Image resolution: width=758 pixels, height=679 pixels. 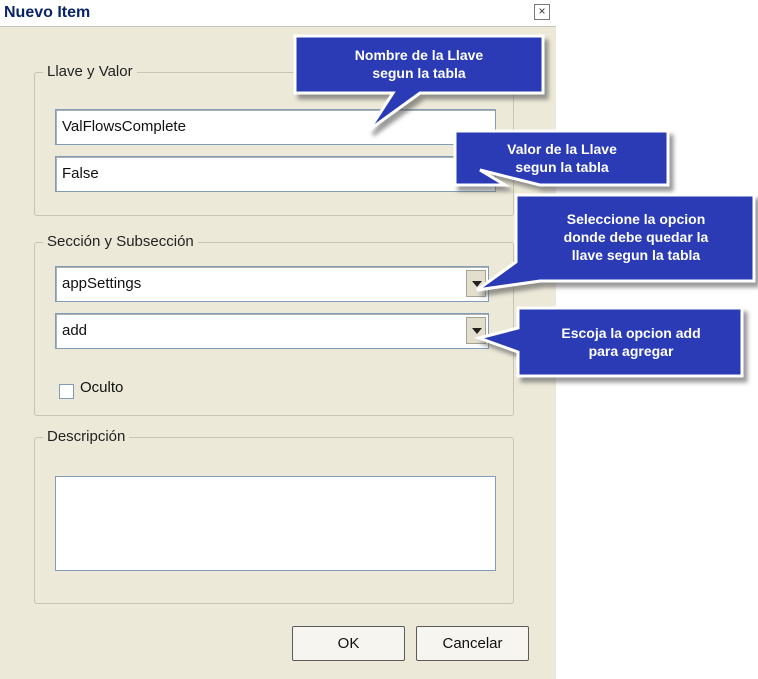 What do you see at coordinates (278, 13) in the screenshot?
I see `title-bar: Nuevo Item ×` at bounding box center [278, 13].